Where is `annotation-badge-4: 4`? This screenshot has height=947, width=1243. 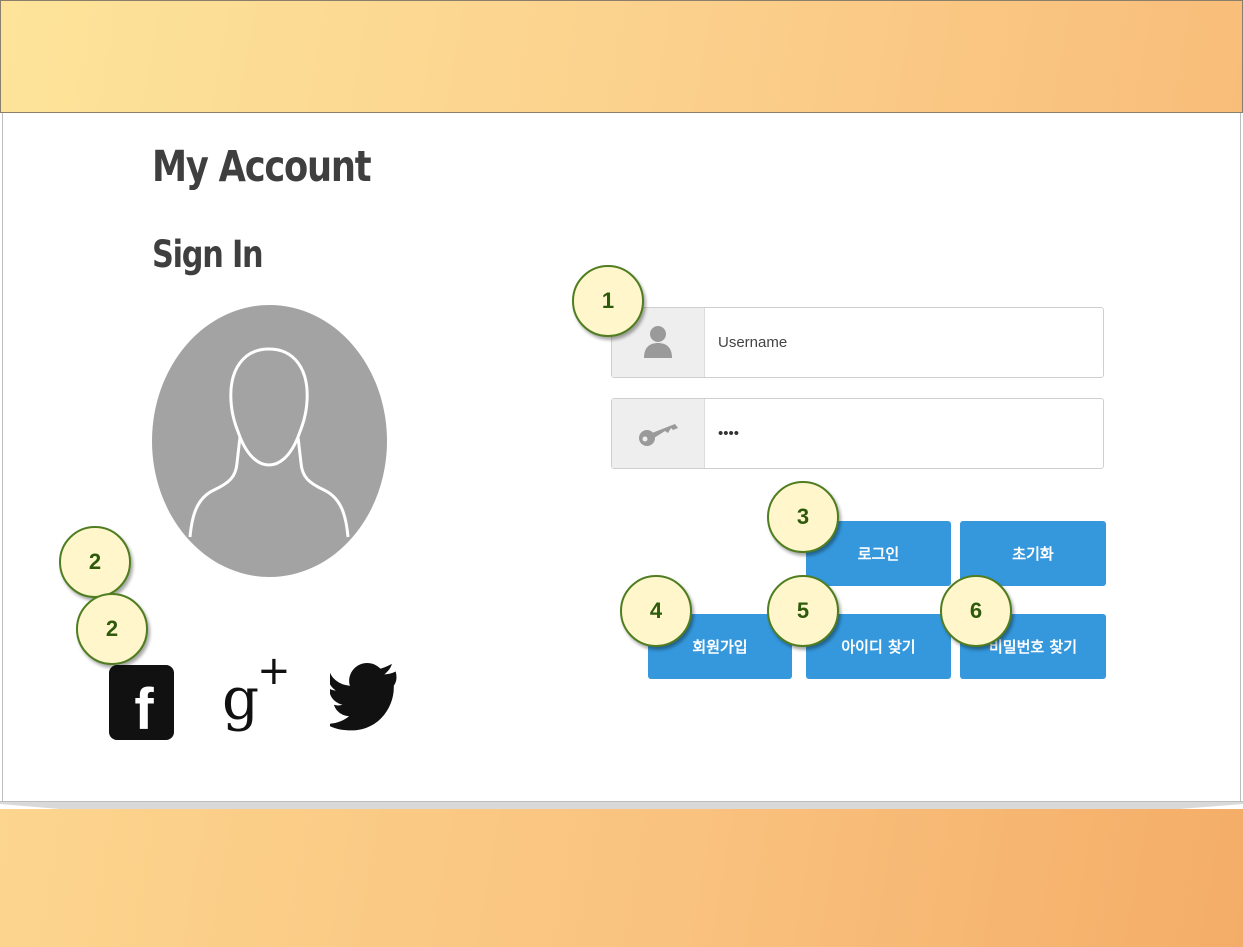
annotation-badge-4: 4 is located at coordinates (656, 611).